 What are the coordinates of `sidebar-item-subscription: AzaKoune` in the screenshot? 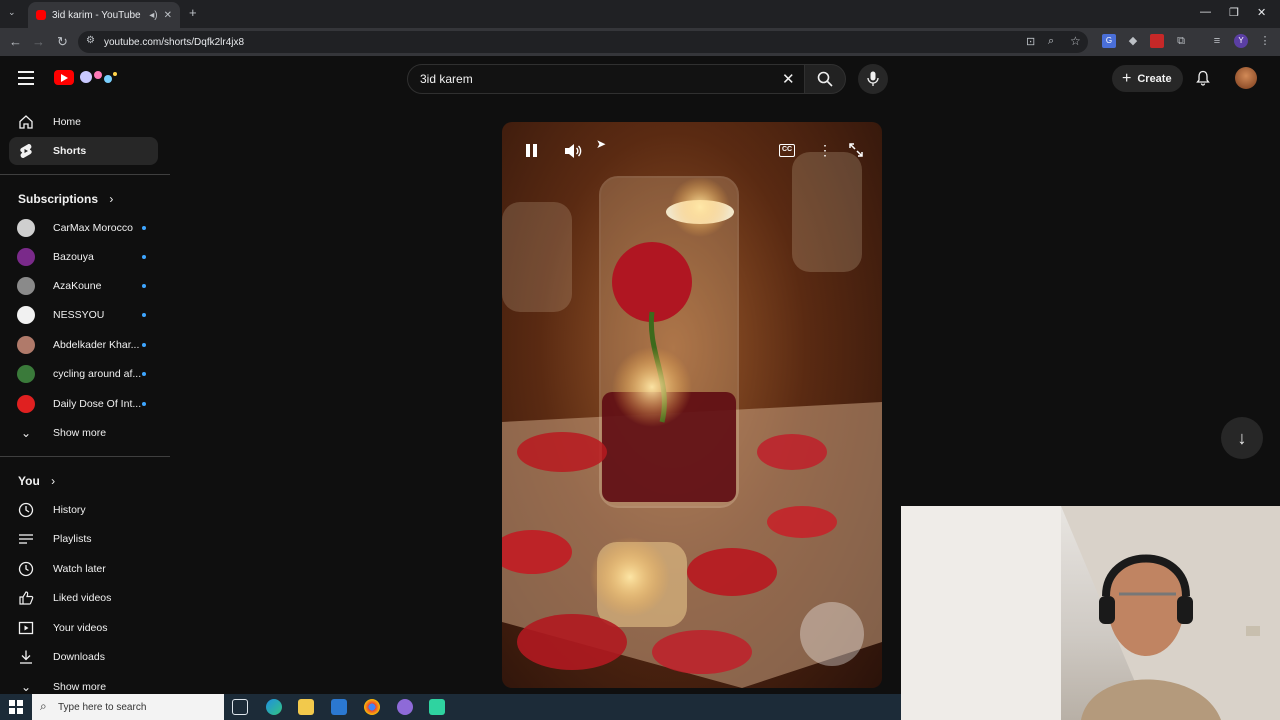 It's located at (83, 286).